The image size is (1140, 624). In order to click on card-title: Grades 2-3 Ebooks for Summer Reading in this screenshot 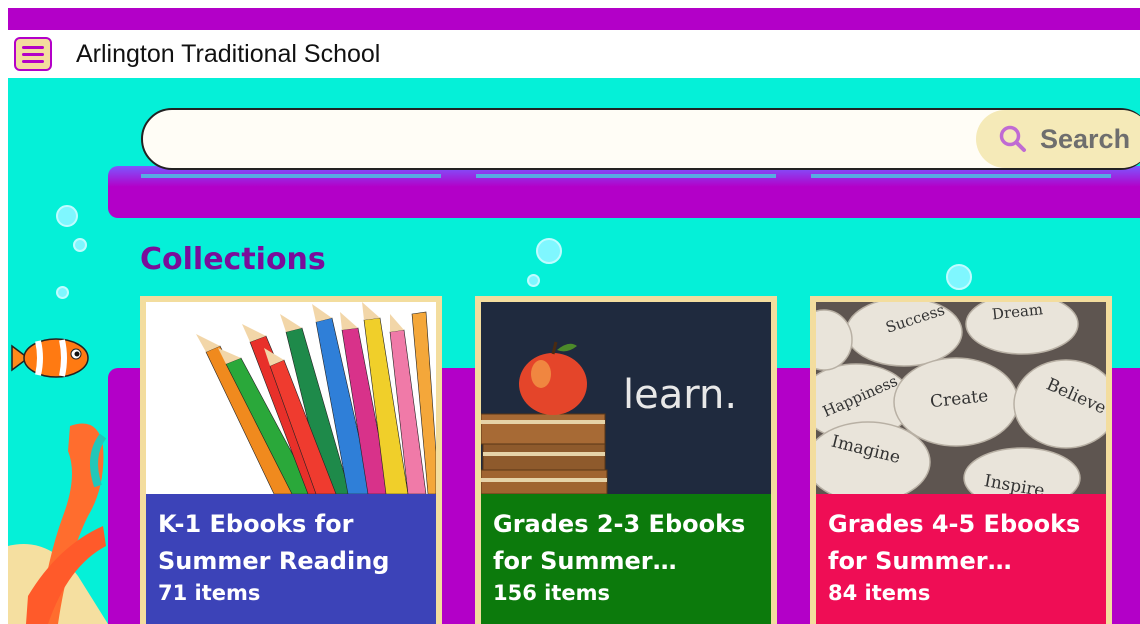, I will do `click(619, 542)`.